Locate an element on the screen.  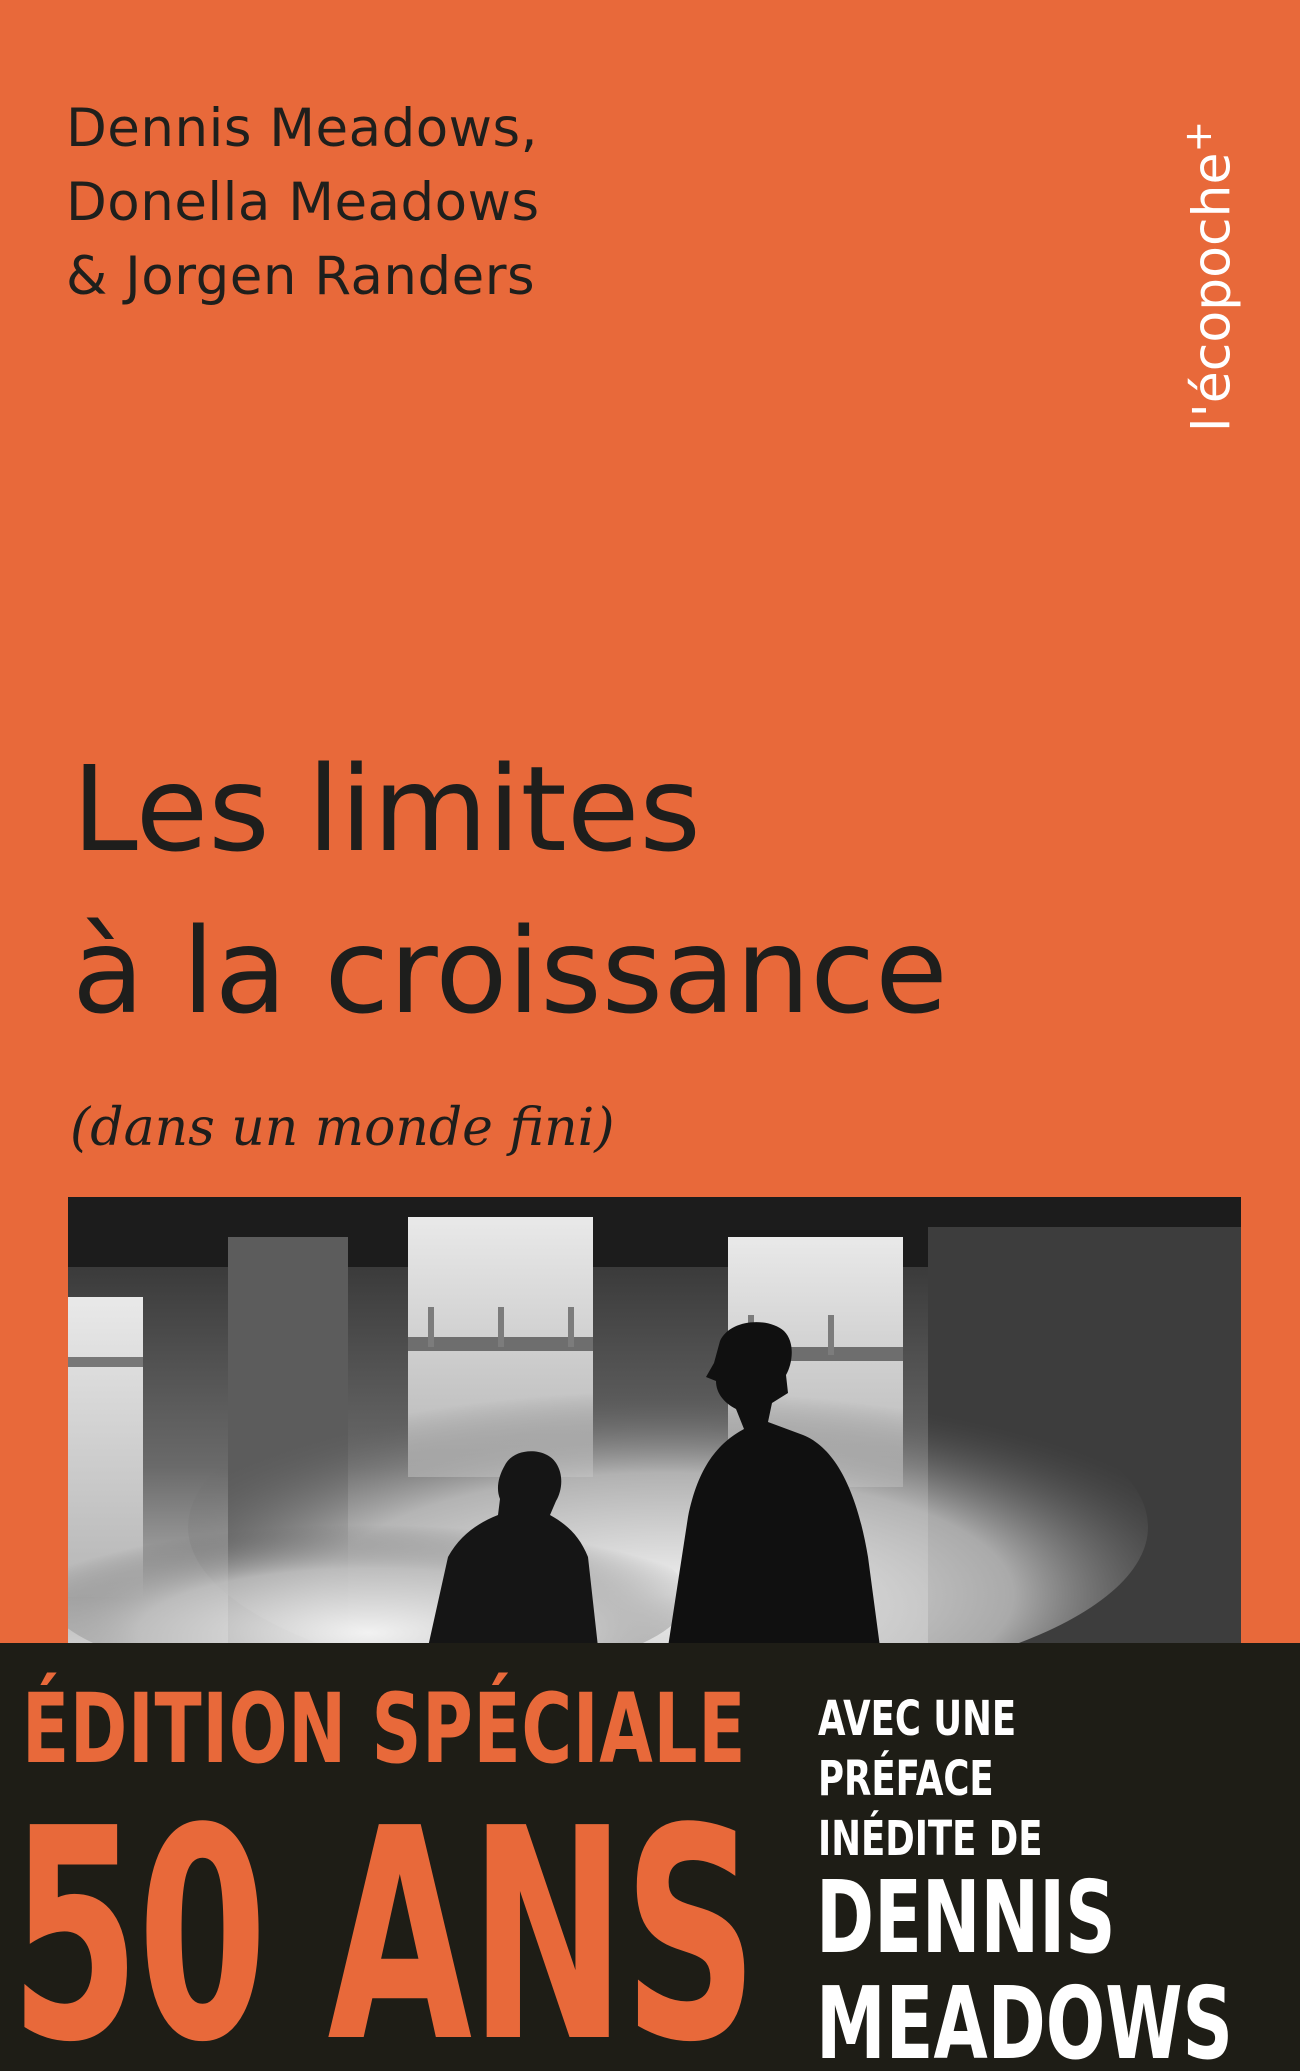
preface-line: AVEC UNE is located at coordinates (917, 1719).